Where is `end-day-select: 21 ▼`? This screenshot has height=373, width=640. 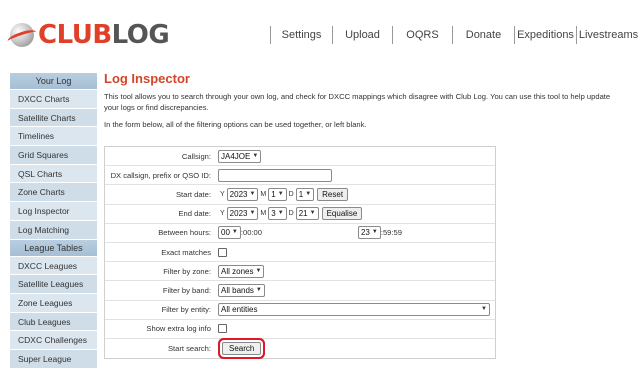 end-day-select: 21 ▼ is located at coordinates (307, 214).